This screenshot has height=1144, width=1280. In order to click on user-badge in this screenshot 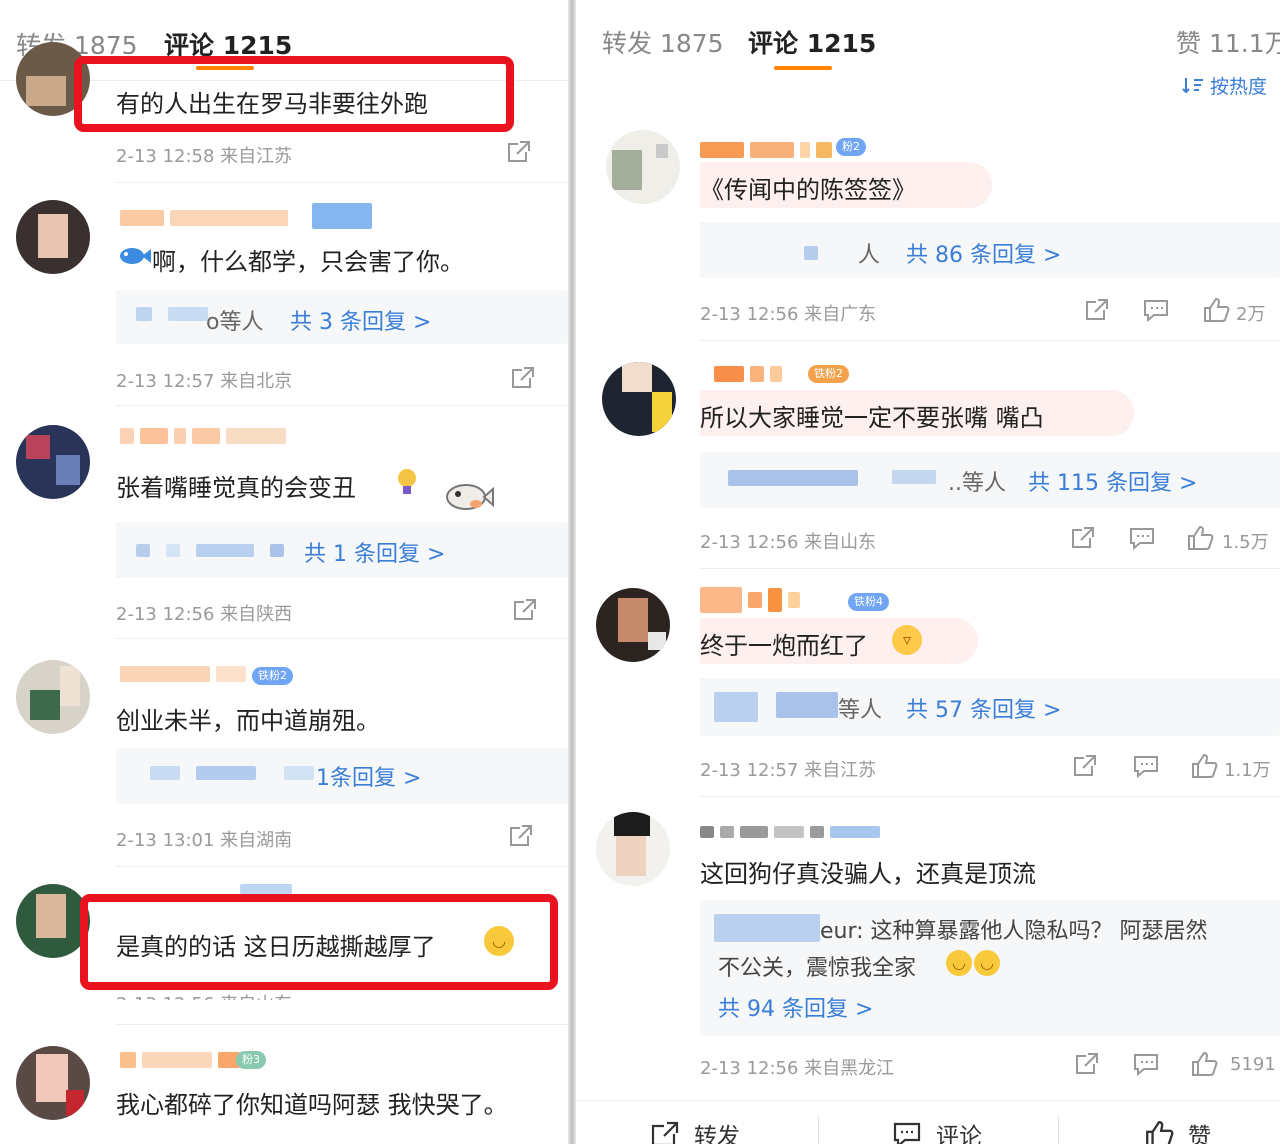, I will do `click(342, 216)`.